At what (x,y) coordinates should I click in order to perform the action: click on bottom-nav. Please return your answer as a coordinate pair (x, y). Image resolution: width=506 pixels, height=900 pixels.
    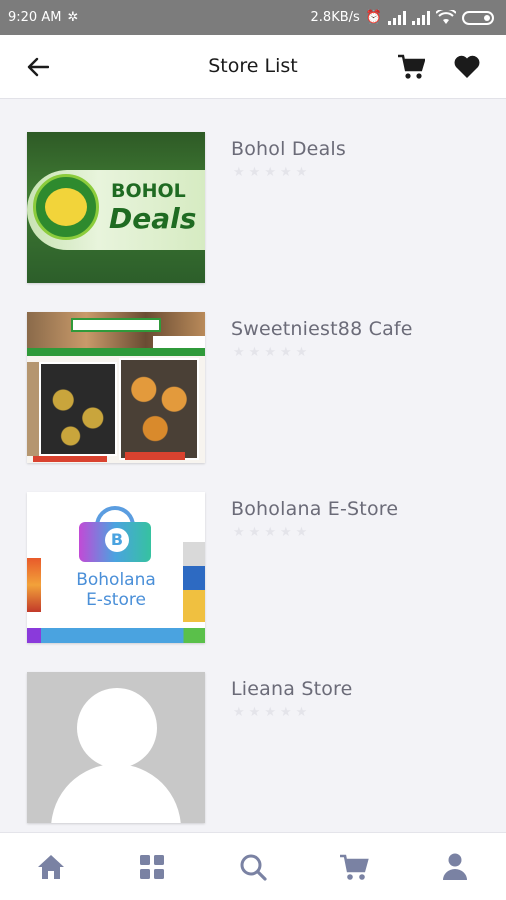
    Looking at the image, I should click on (253, 866).